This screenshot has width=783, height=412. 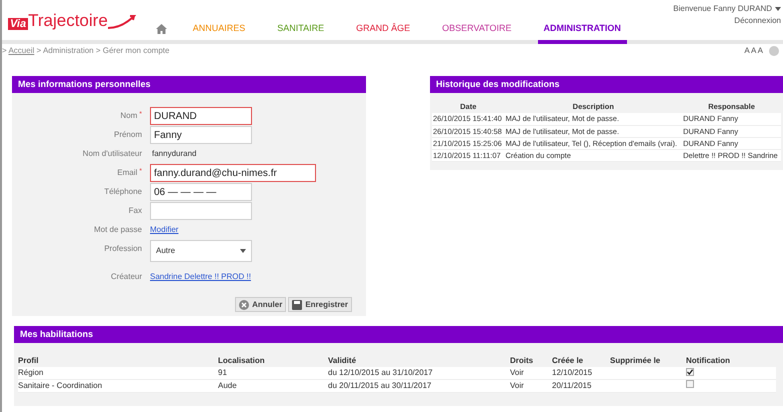 I want to click on nav-tab: GRAND ÂGE, so click(x=383, y=33).